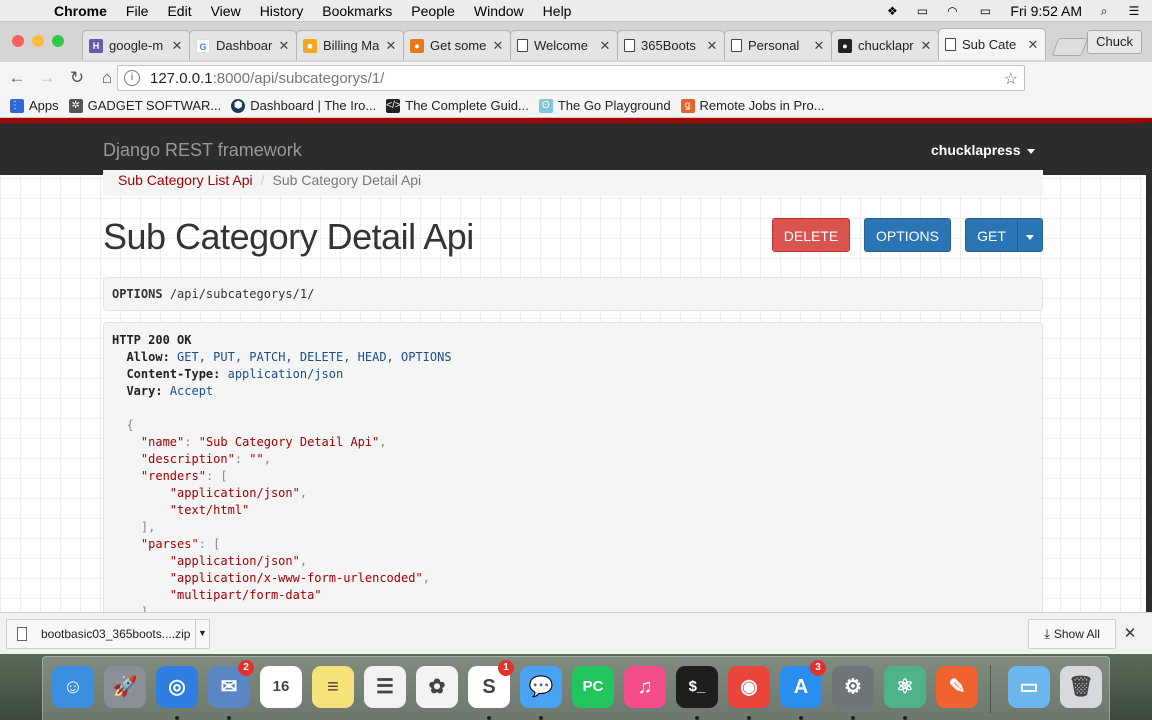 Image resolution: width=1152 pixels, height=720 pixels. What do you see at coordinates (281, 687) in the screenshot?
I see `calendar-icon: 16` at bounding box center [281, 687].